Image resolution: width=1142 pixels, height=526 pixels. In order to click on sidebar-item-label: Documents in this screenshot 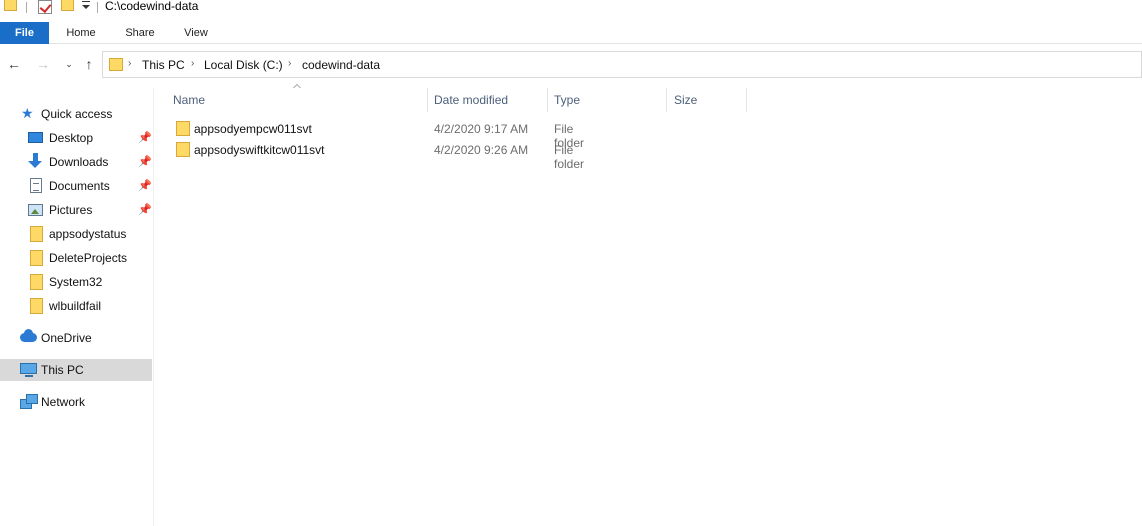, I will do `click(79, 186)`.